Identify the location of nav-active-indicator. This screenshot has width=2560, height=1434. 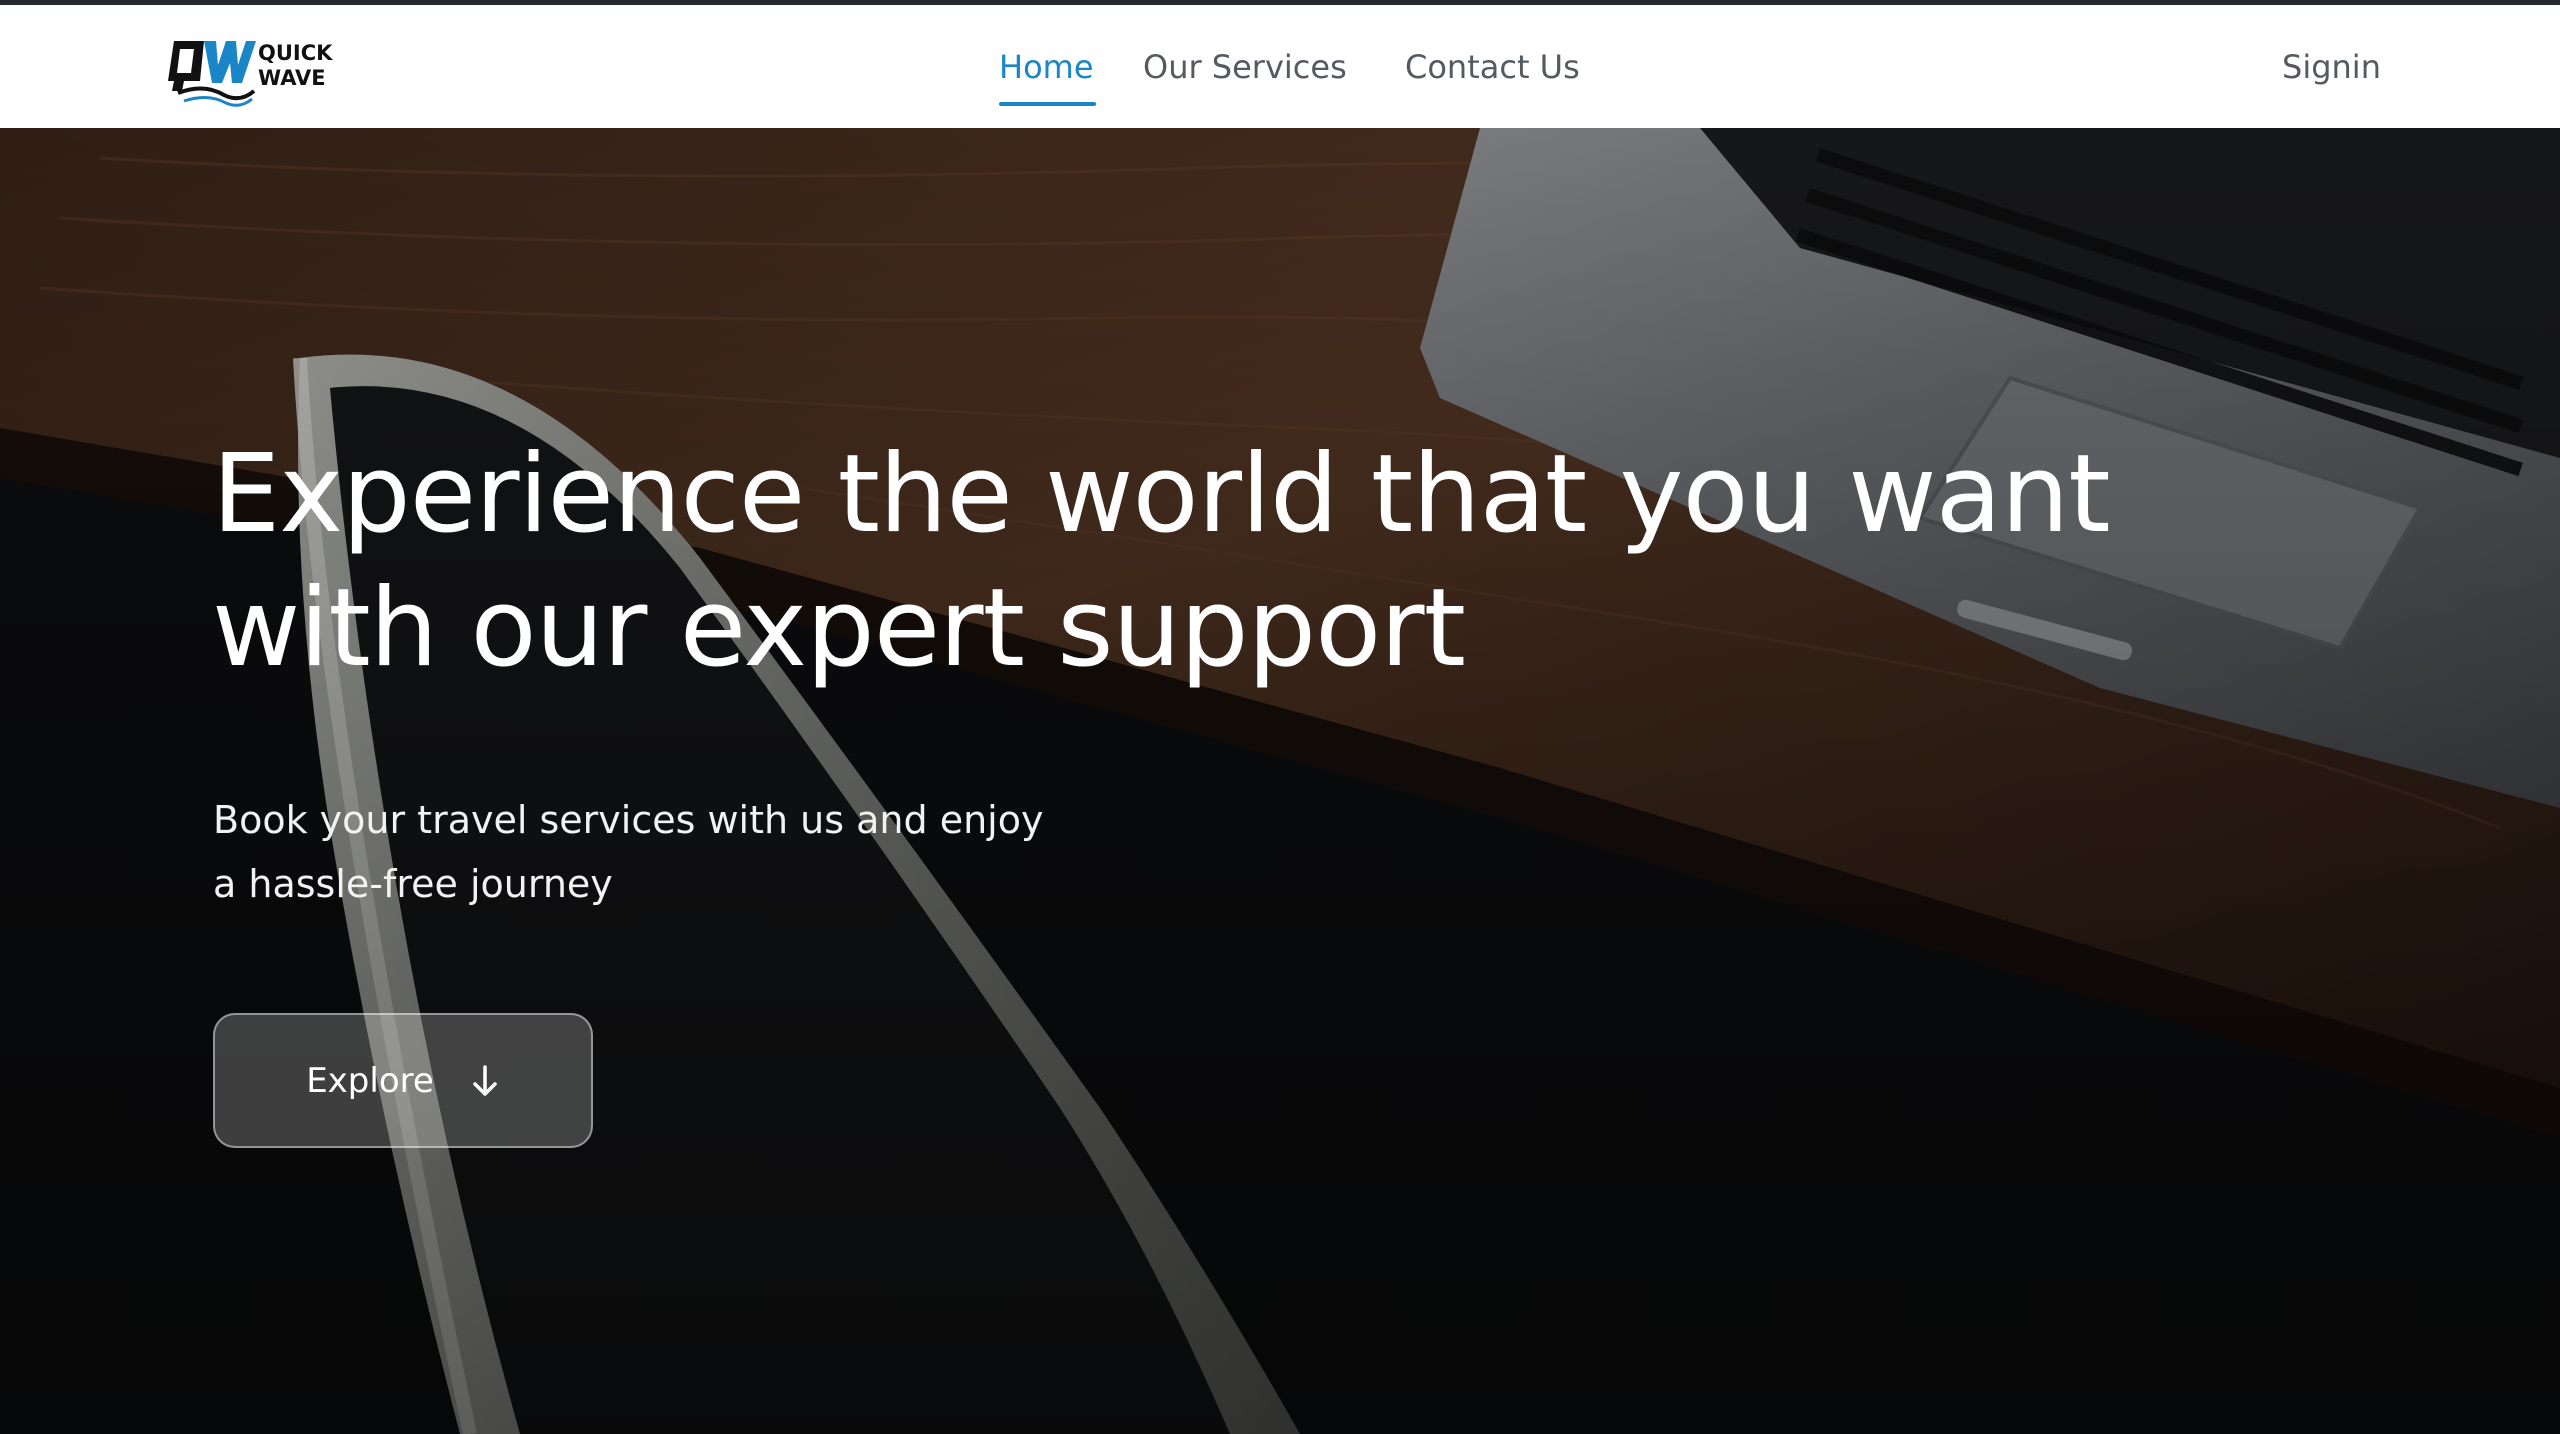
(1047, 104).